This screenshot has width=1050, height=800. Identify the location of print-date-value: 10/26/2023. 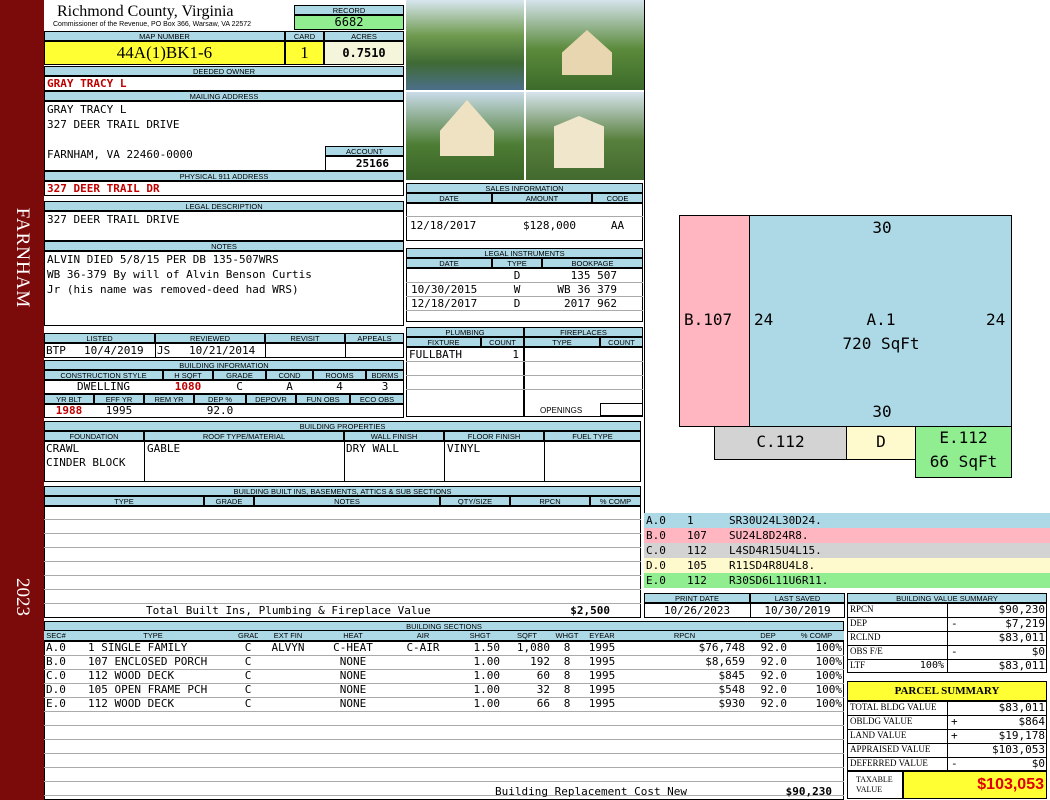
(697, 610).